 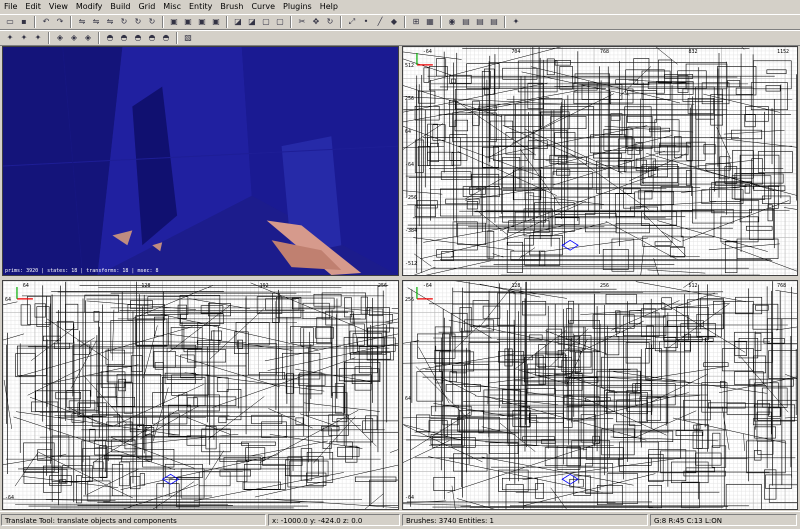 What do you see at coordinates (38, 38) in the screenshot?
I see `plugin-c-icon: ✦` at bounding box center [38, 38].